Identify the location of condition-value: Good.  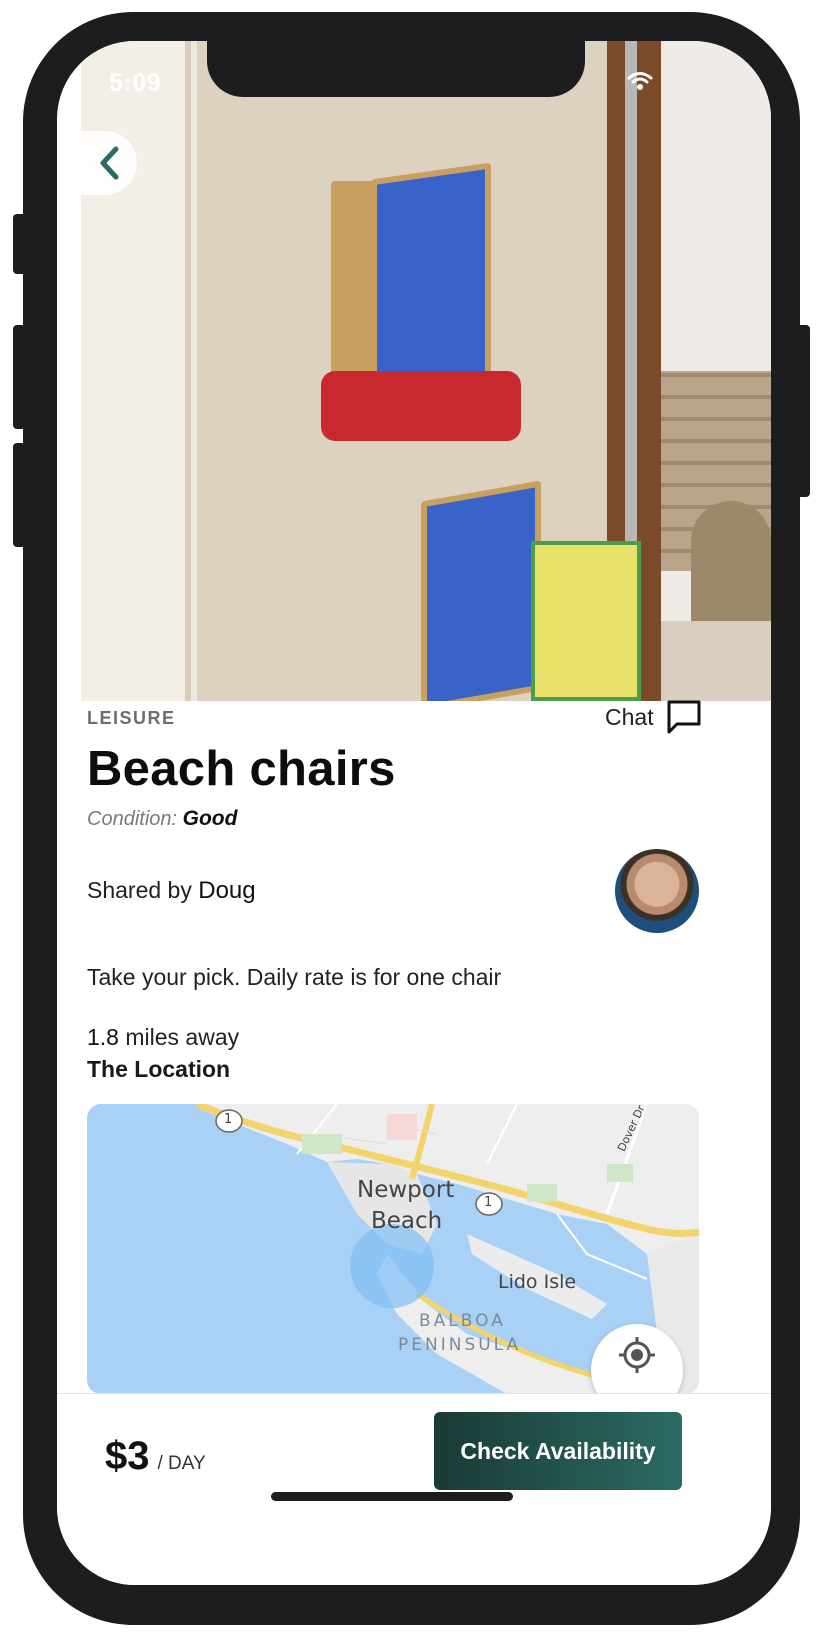
(210, 818).